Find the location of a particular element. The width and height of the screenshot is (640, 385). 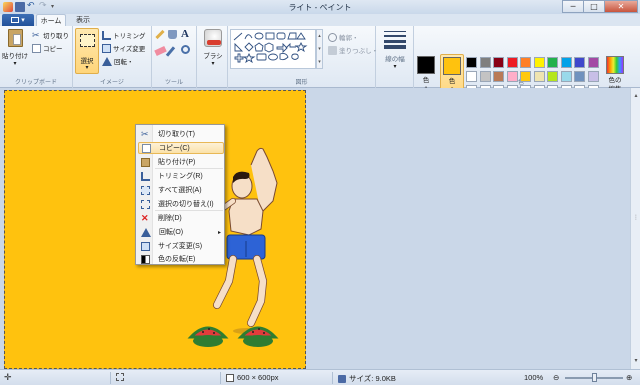

context-menu-item-label: サイズ変更(S) is located at coordinates (180, 246).